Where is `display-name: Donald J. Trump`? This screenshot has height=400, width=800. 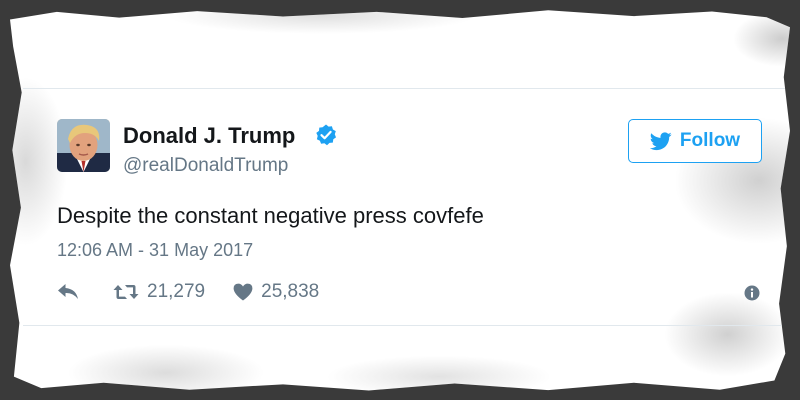 display-name: Donald J. Trump is located at coordinates (209, 136).